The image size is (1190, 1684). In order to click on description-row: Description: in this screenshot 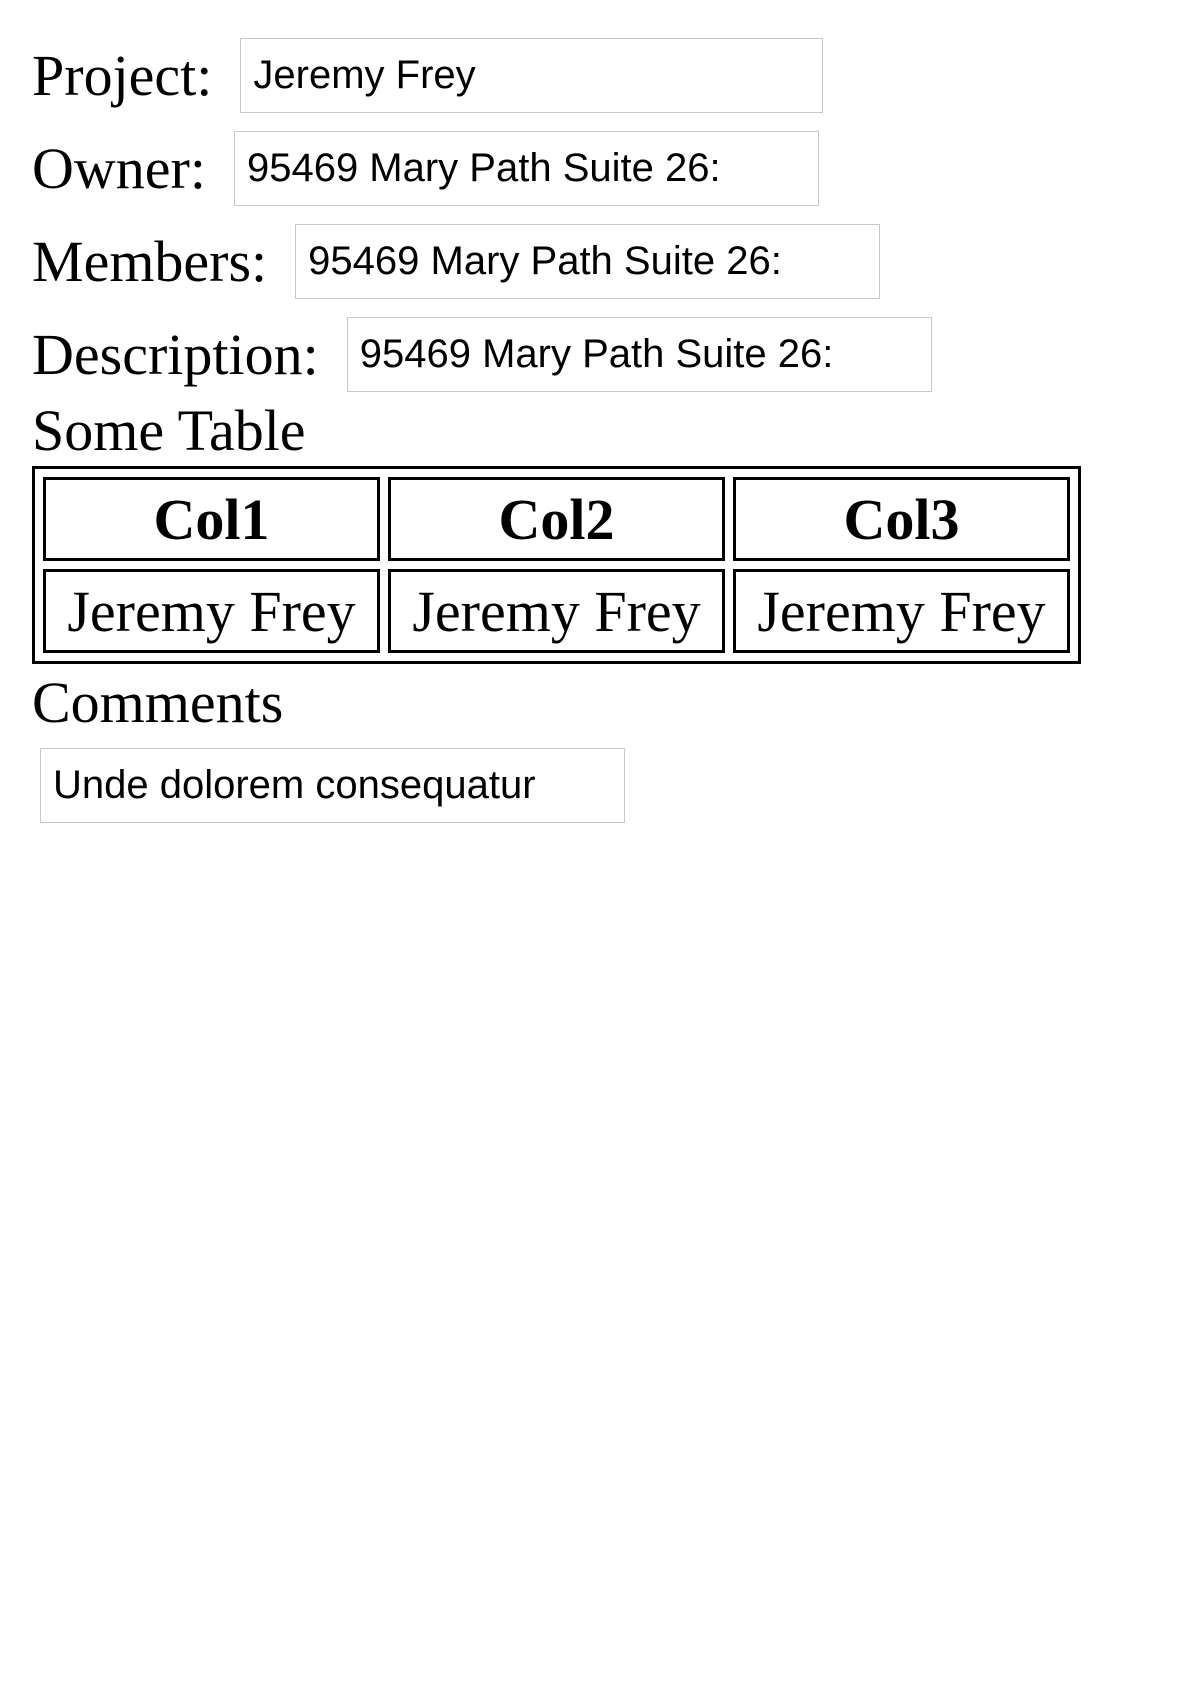, I will do `click(556, 354)`.